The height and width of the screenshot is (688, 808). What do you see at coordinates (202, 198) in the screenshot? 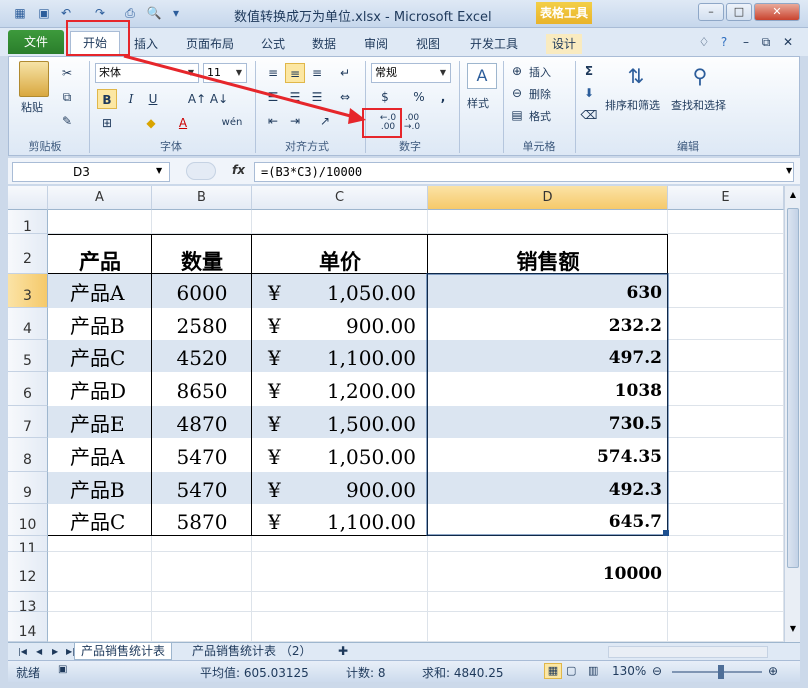
I see `column-header-b: B` at bounding box center [202, 198].